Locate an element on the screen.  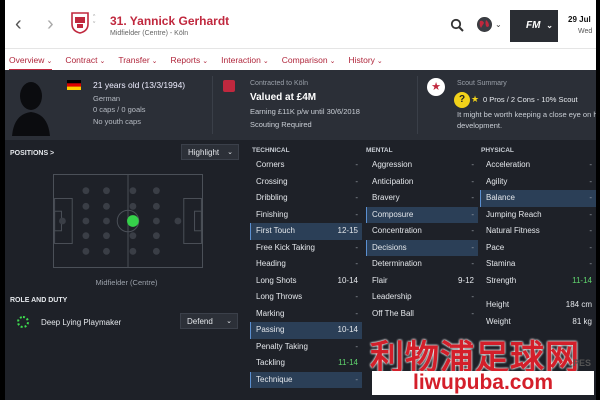
tab-overview: Overview ⌄ is located at coordinates (31, 60).